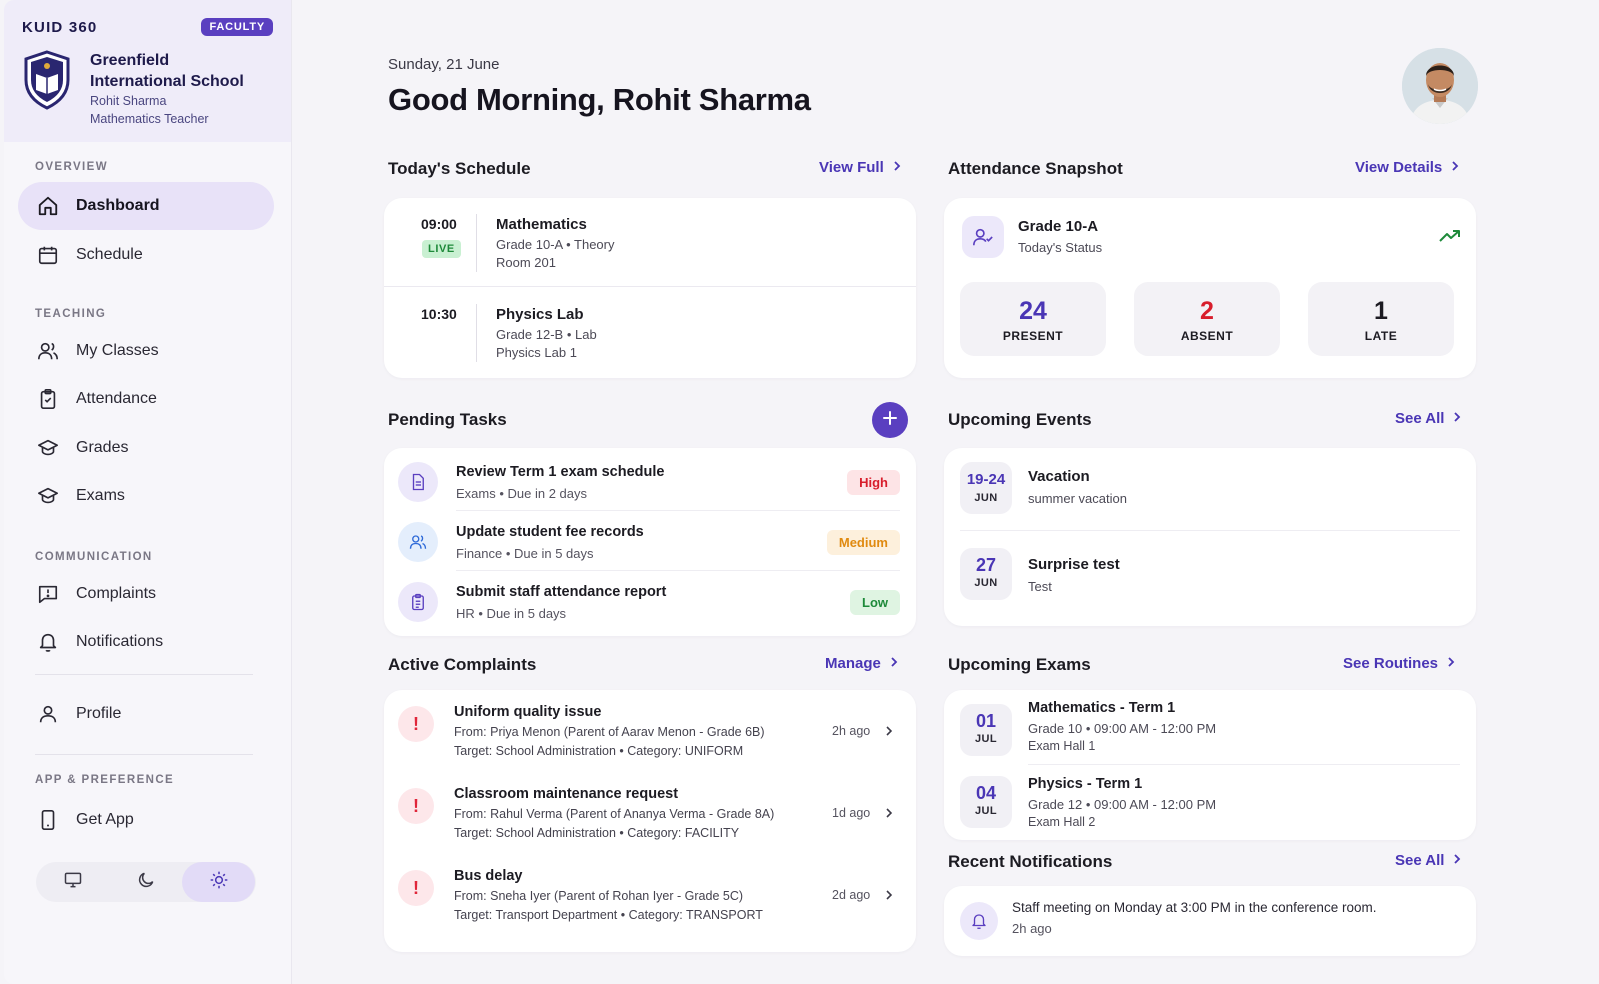  I want to click on theme-light-button, so click(218, 882).